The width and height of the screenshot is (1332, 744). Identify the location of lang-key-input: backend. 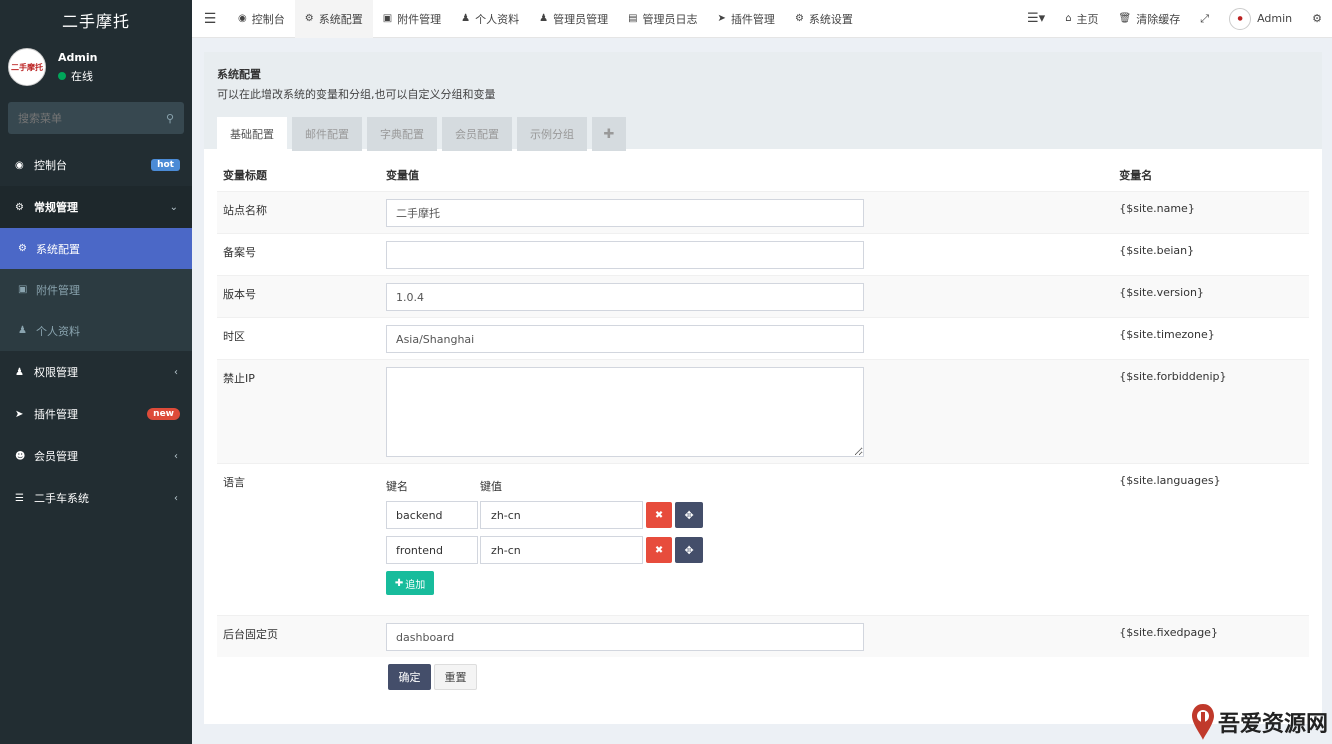
(432, 515).